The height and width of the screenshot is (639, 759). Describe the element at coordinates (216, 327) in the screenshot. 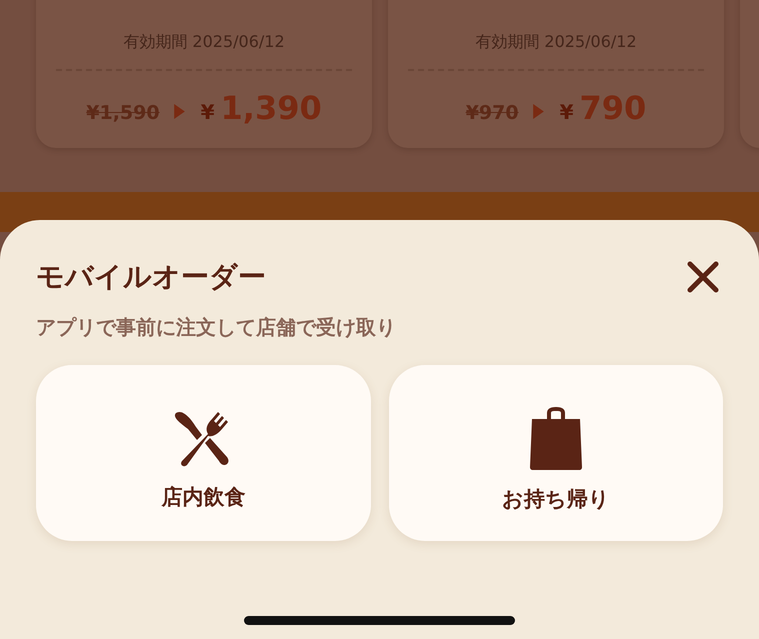

I see `sheet-subtitle: アプリで事前に注文して店舗で受け取り` at that location.